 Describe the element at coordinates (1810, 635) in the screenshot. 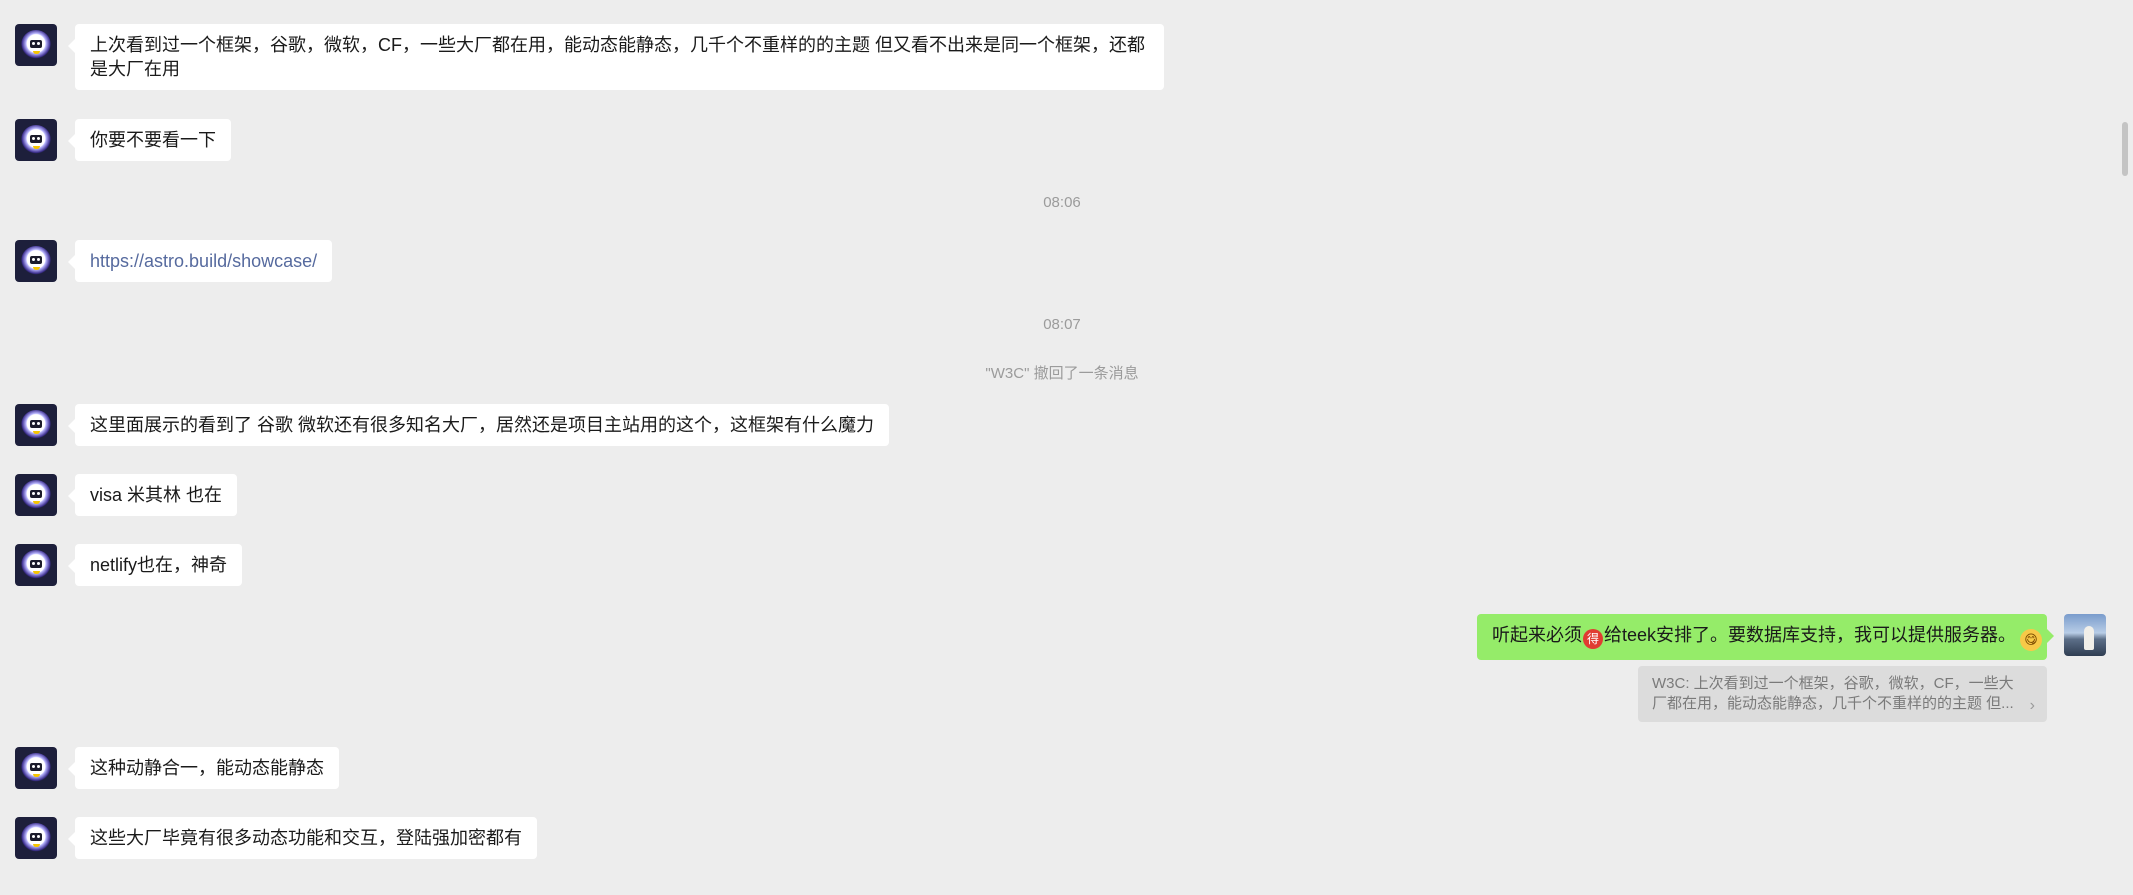

I see `message-text-part: 给teek安排了。要数据库支持，我可以提供服务器。` at that location.